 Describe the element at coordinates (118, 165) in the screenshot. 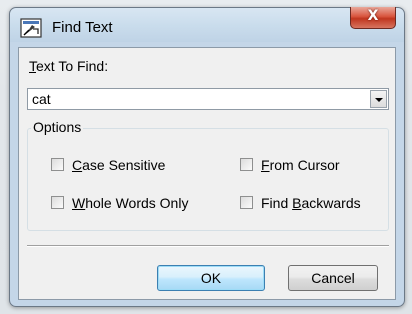

I see `case-sensitive-label: Case Sensitive` at that location.